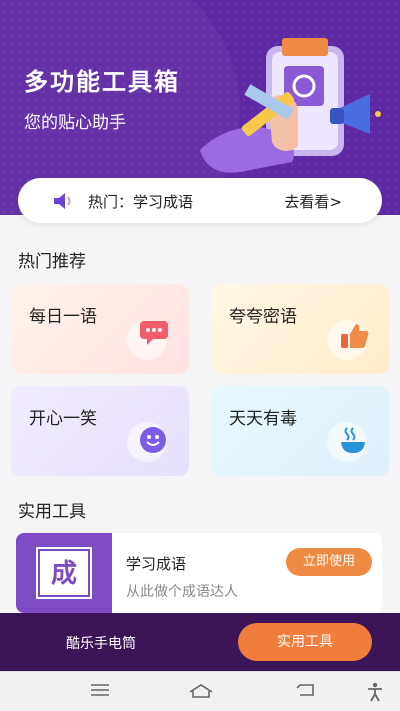  Describe the element at coordinates (153, 440) in the screenshot. I see `smiley-icon` at that location.